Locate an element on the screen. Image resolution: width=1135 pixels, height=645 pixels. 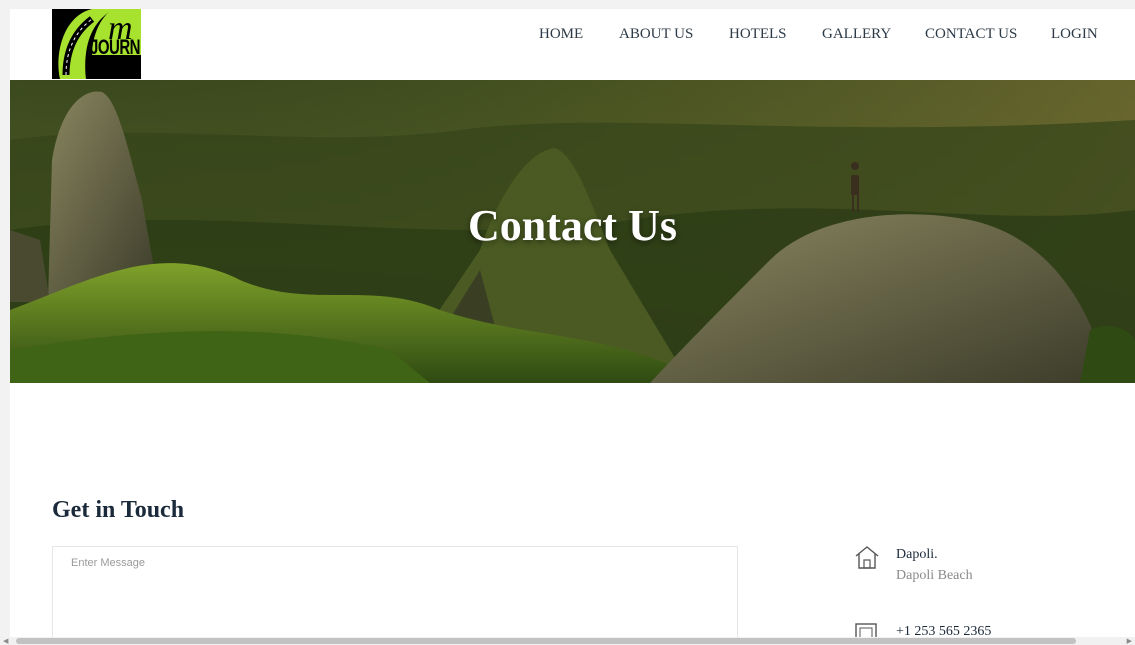
get-in-touch-heading: Get in Touch is located at coordinates (118, 510).